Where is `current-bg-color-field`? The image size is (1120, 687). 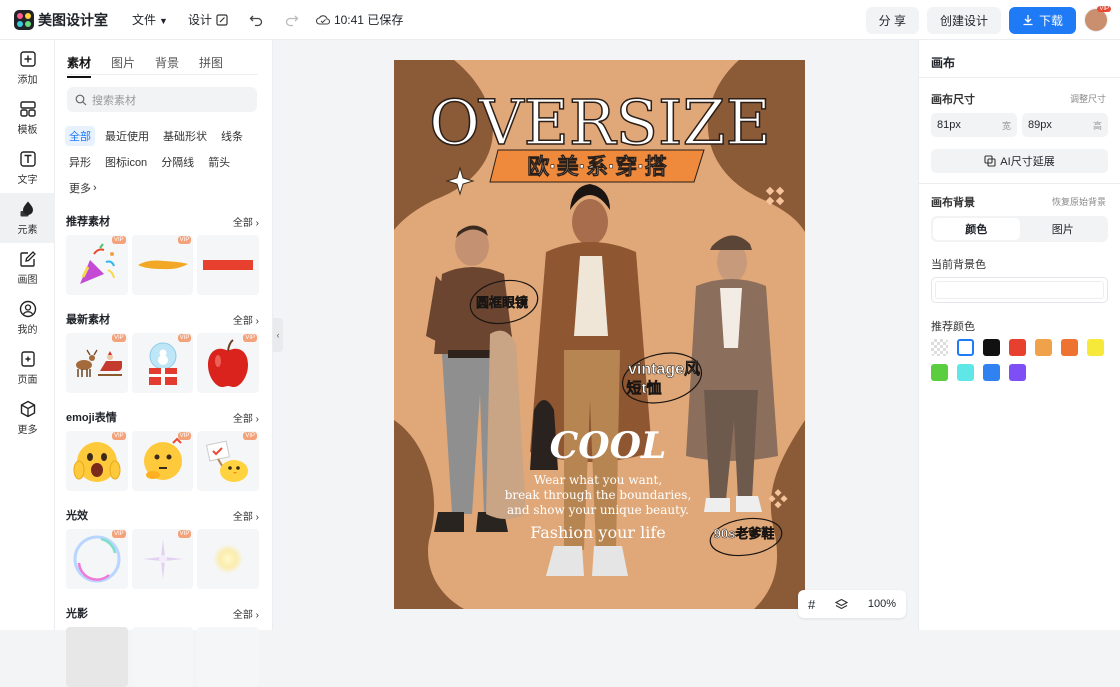
current-bg-color-field is located at coordinates (1019, 290).